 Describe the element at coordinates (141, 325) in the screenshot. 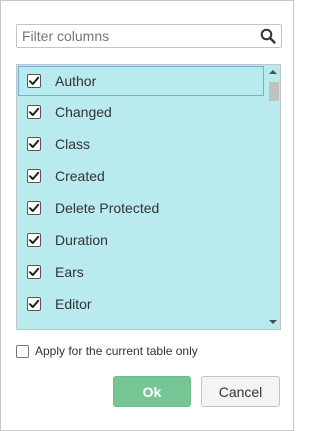

I see `column-list-item: Expires` at that location.